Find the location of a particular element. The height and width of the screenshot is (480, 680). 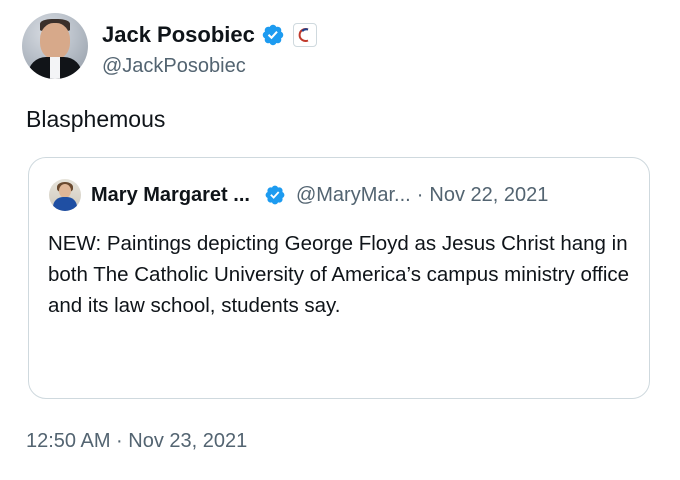

tweet-timestamp: 12:50 AM · Nov 23, 2021 is located at coordinates (136, 441).